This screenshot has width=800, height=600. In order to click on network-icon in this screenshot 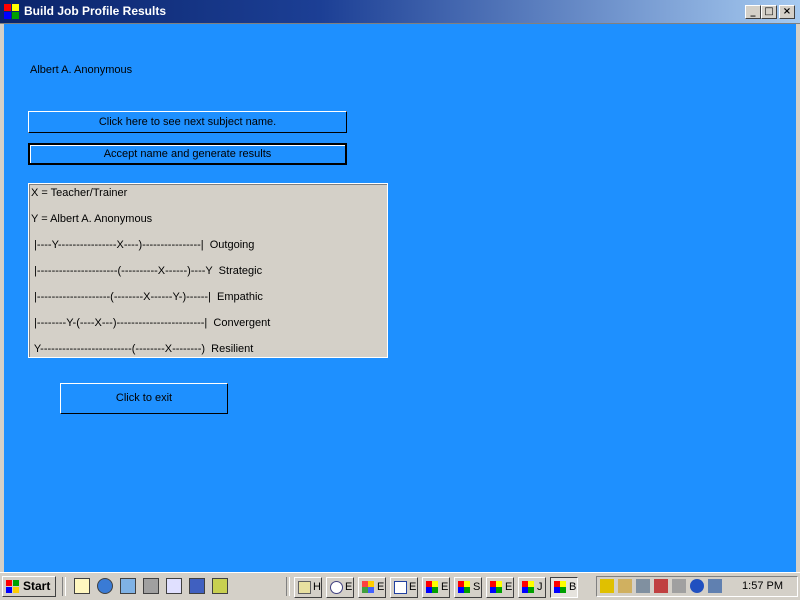, I will do `click(128, 586)`.